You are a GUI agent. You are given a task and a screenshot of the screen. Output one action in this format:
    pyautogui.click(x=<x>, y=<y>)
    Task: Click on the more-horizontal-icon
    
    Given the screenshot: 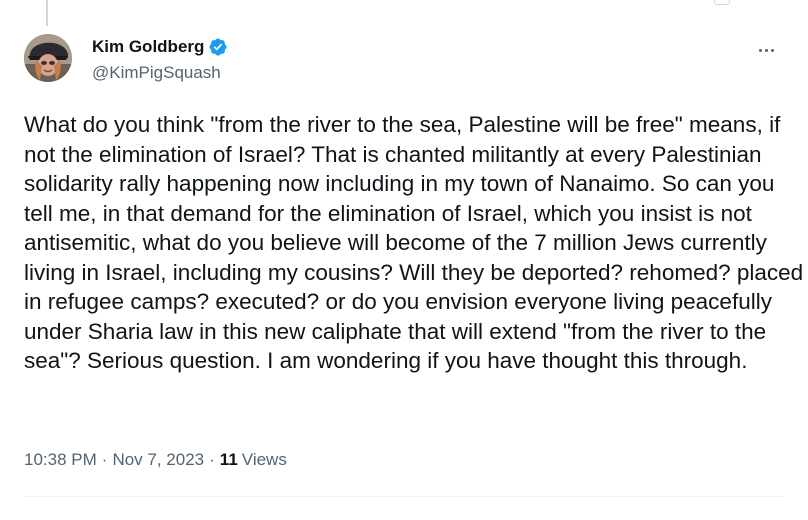 What is the action you would take?
    pyautogui.click(x=766, y=50)
    